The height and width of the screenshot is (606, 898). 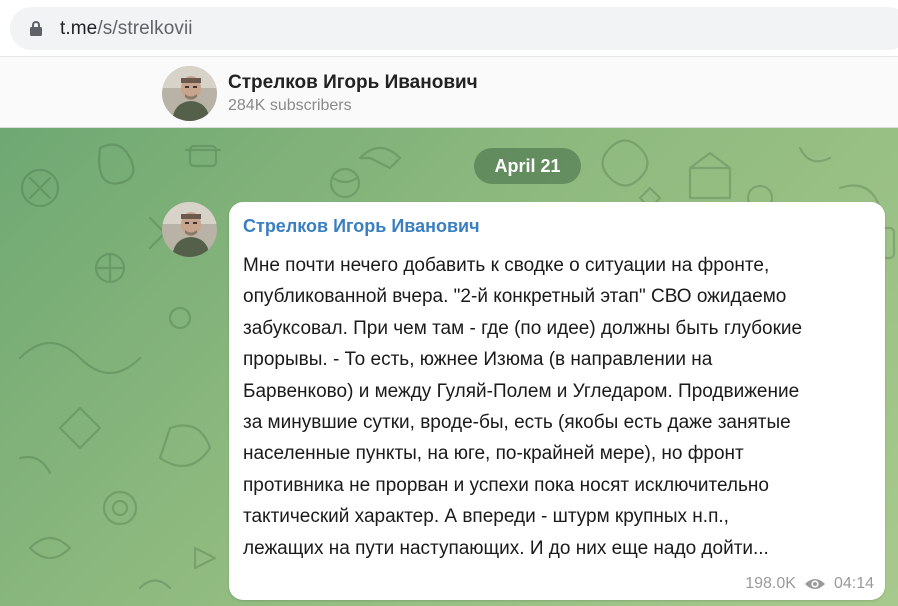 What do you see at coordinates (189, 93) in the screenshot?
I see `channel-avatar` at bounding box center [189, 93].